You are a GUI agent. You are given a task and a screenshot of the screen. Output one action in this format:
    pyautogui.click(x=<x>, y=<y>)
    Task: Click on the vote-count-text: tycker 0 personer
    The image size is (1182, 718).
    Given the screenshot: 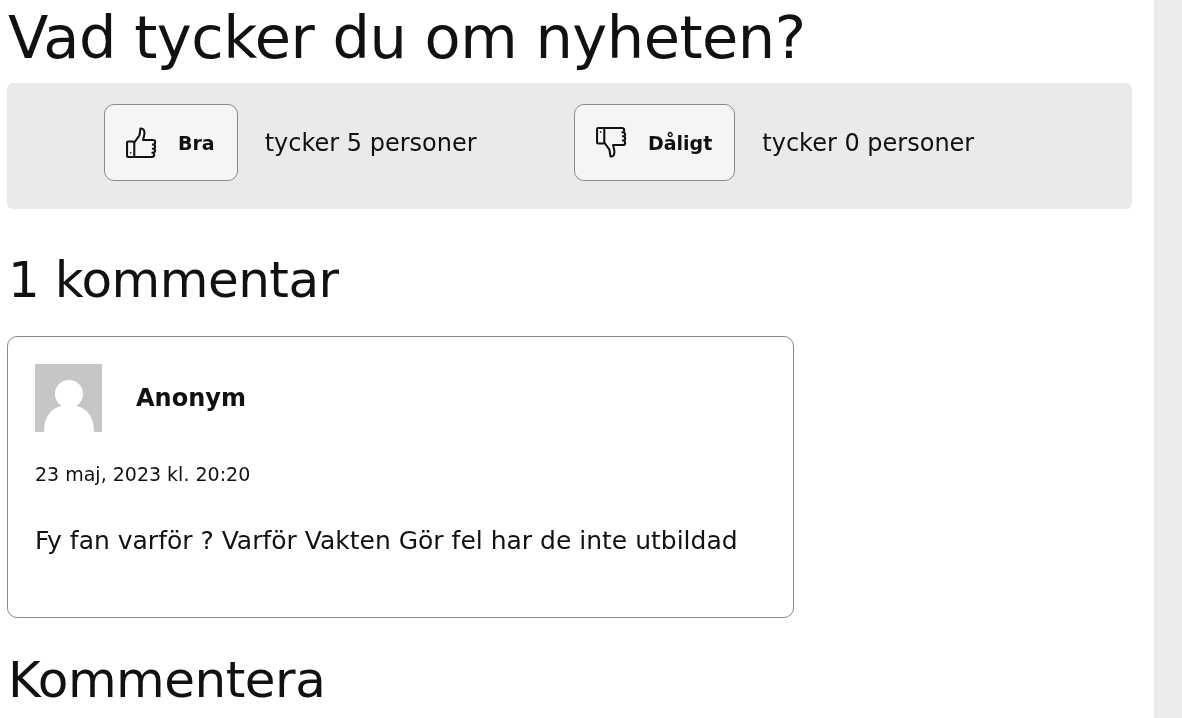 What is the action you would take?
    pyautogui.click(x=868, y=142)
    